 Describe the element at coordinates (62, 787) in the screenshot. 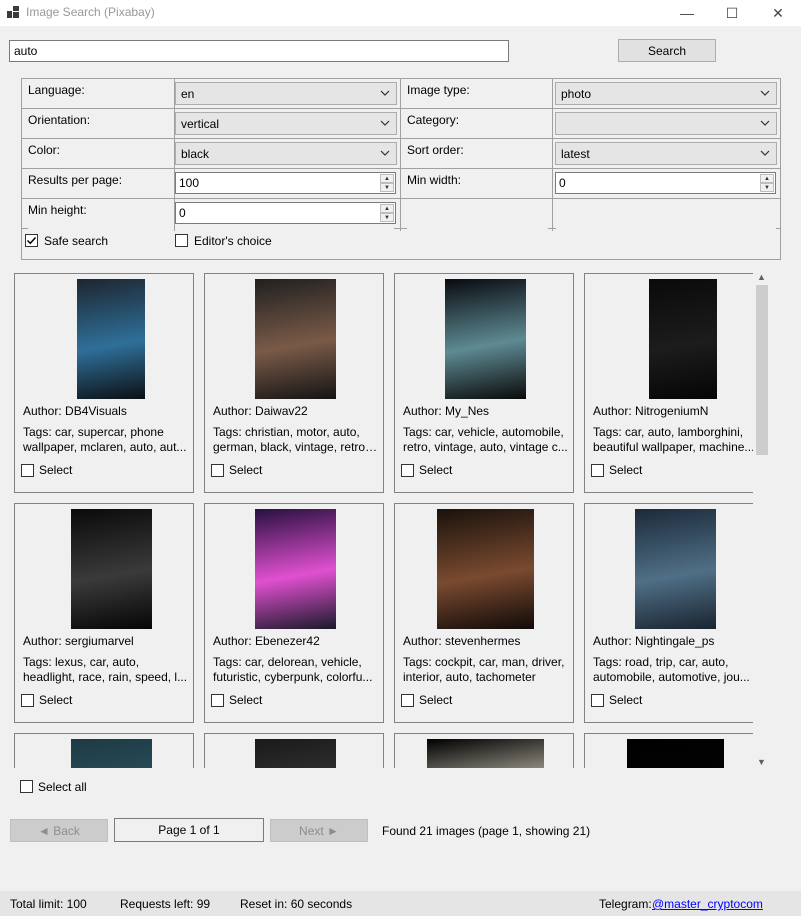

I see `select-all-label: Select all` at that location.